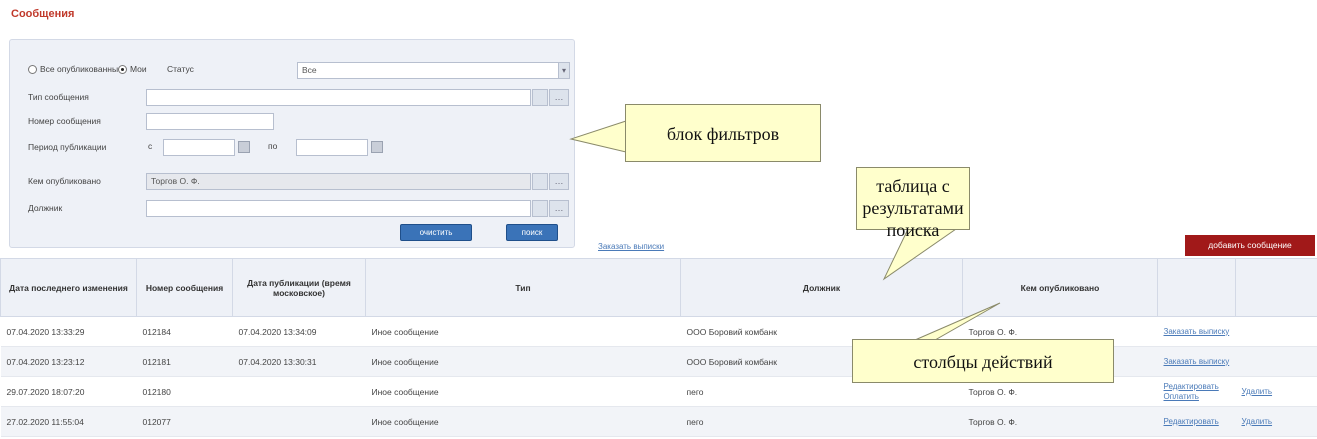  What do you see at coordinates (64, 121) in the screenshot?
I see `number-label: Номер сообщения` at bounding box center [64, 121].